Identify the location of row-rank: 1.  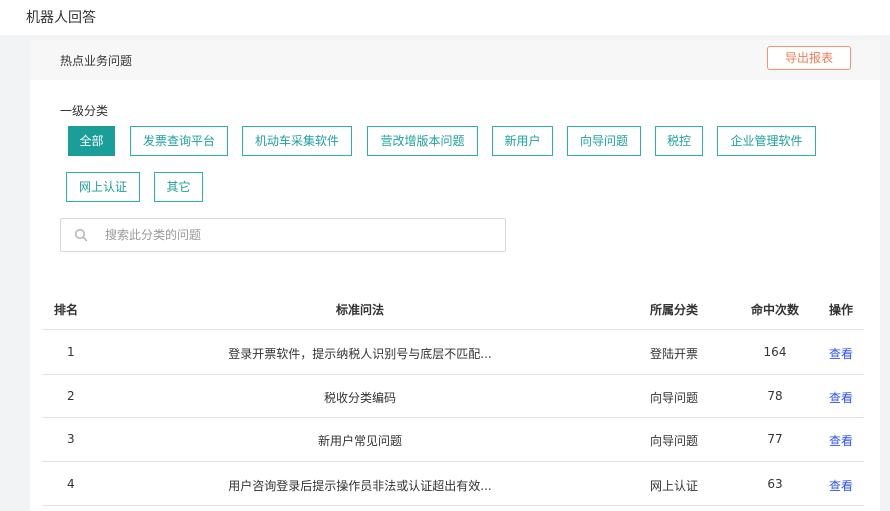
(71, 352).